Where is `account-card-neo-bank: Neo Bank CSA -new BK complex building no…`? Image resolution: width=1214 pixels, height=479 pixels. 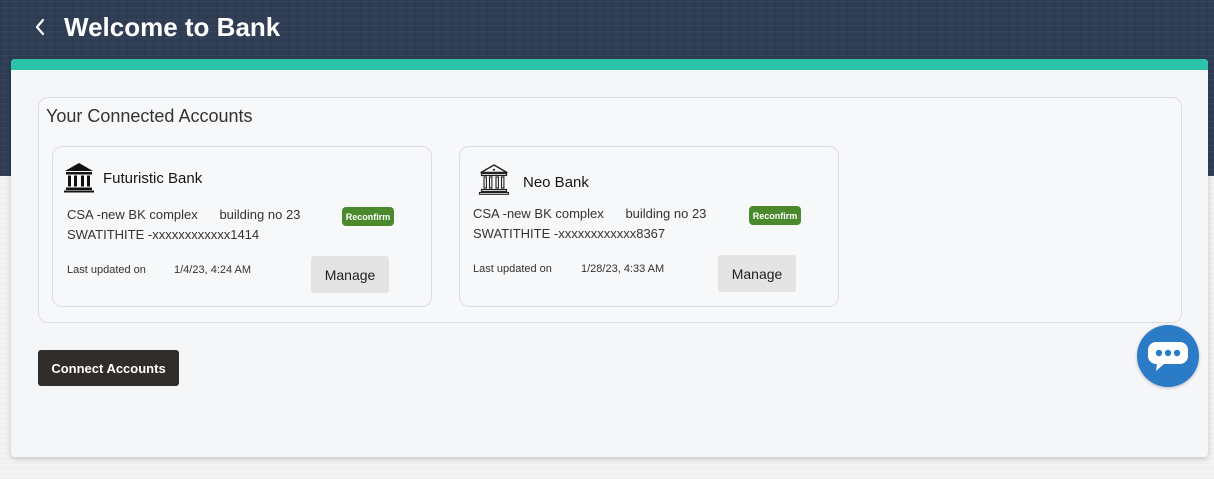 account-card-neo-bank: Neo Bank CSA -new BK complex building no… is located at coordinates (649, 226).